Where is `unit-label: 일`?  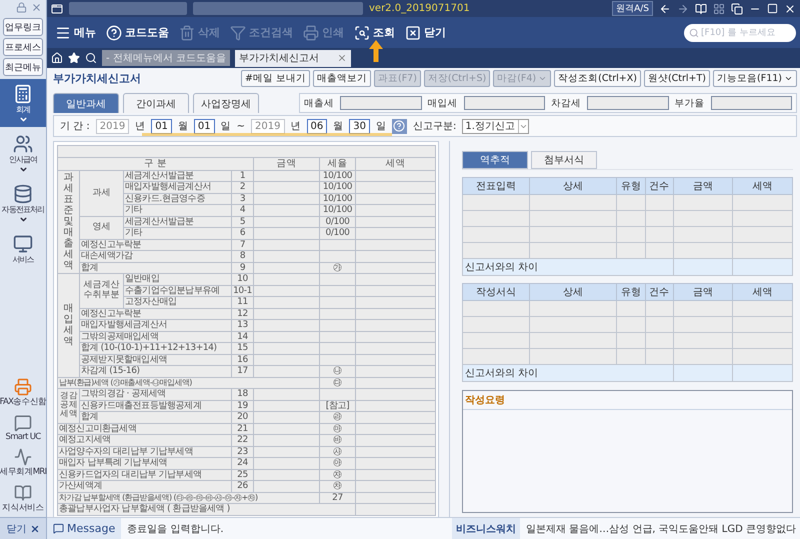
unit-label: 일 is located at coordinates (381, 126).